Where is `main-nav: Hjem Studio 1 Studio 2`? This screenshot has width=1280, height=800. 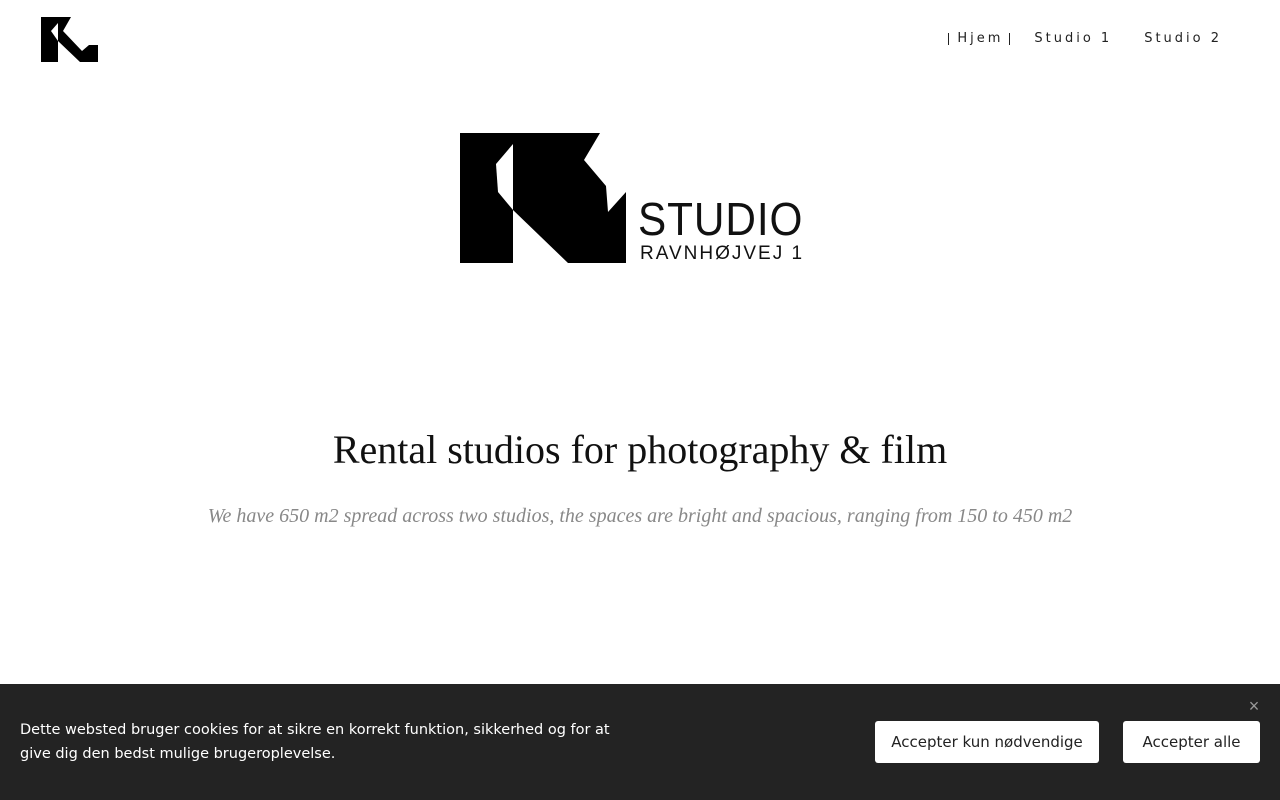 main-nav: Hjem Studio 1 Studio 2 is located at coordinates (1085, 38).